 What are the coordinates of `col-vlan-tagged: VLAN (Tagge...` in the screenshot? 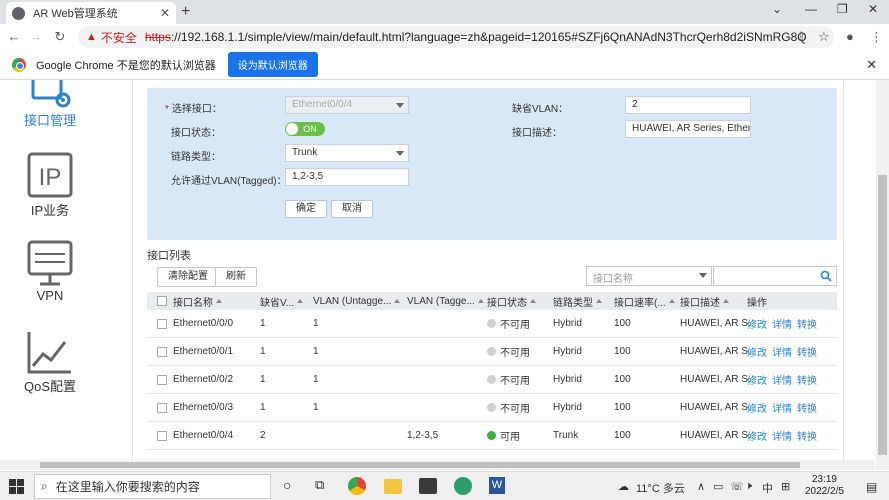 It's located at (445, 301).